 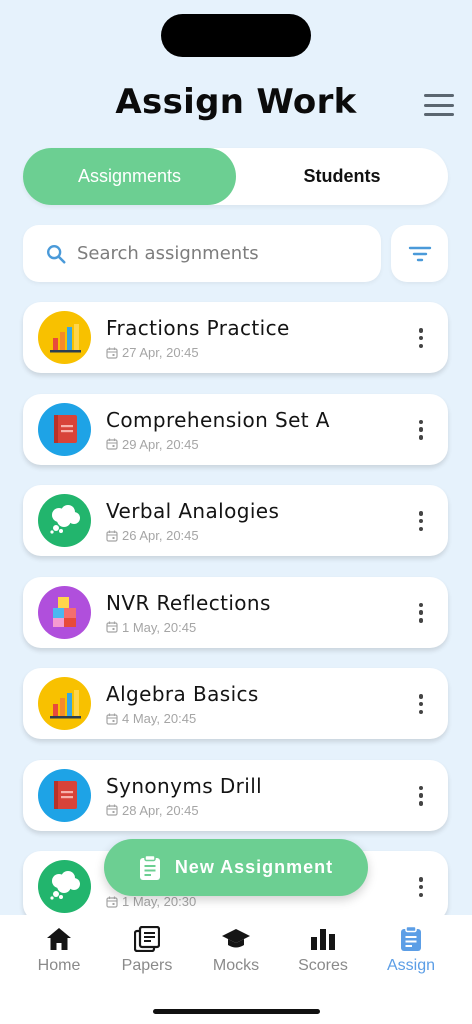 What do you see at coordinates (160, 352) in the screenshot?
I see `assignment-date-text: 27 Apr, 20:45` at bounding box center [160, 352].